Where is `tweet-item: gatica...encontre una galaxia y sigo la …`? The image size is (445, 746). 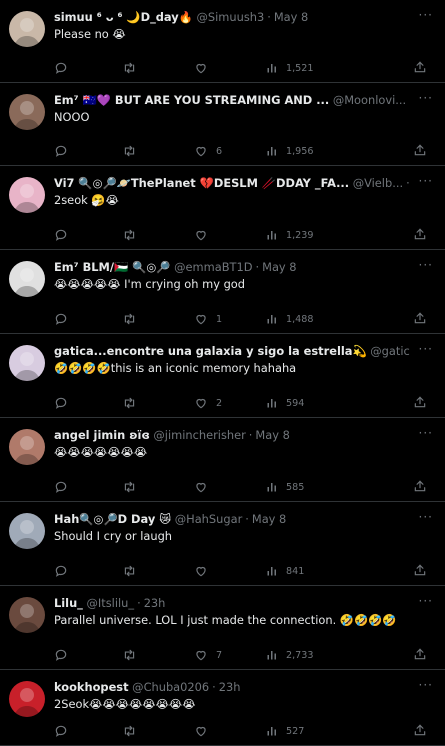 tweet-item: gatica...encontre una galaxia y sigo la … is located at coordinates (222, 376).